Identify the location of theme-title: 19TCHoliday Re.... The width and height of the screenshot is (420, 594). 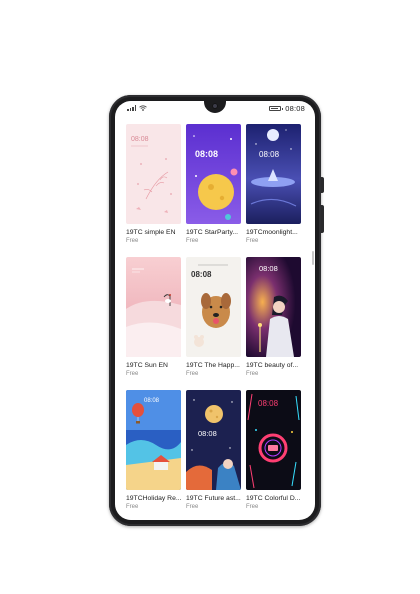
(153, 498).